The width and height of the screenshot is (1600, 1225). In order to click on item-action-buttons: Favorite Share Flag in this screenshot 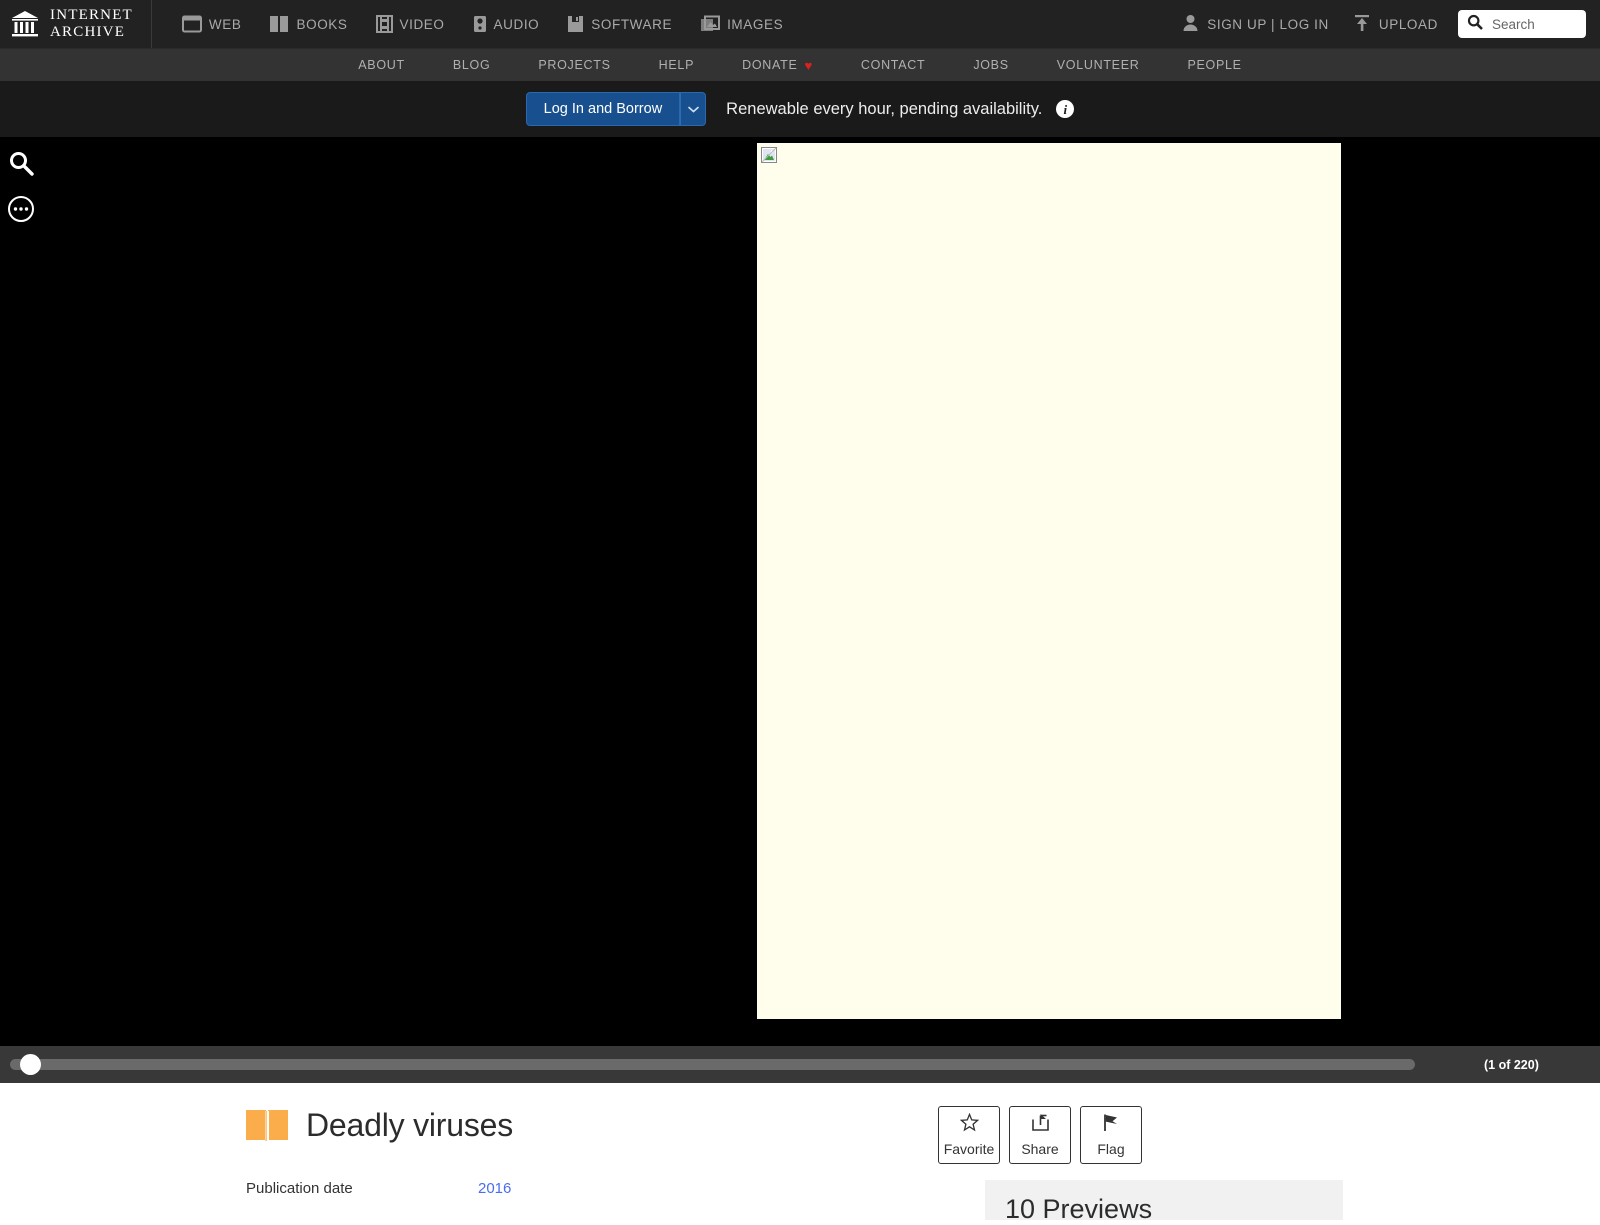, I will do `click(1040, 1135)`.